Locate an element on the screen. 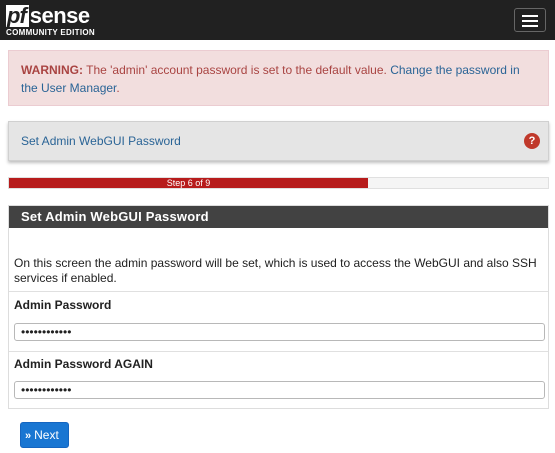  pfsense-logo: pf sense COMMUNITY EDITION is located at coordinates (50, 20).